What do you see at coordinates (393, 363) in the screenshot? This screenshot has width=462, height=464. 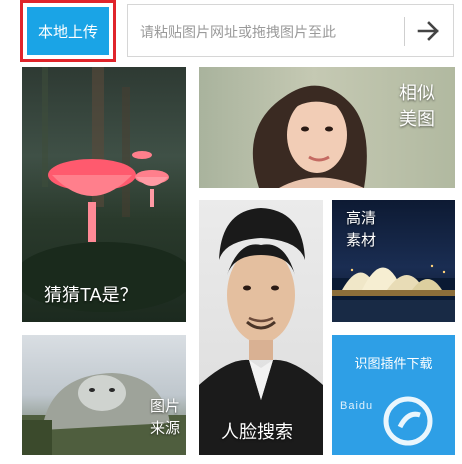 I see `plugin-download-label: 识图插件下载` at bounding box center [393, 363].